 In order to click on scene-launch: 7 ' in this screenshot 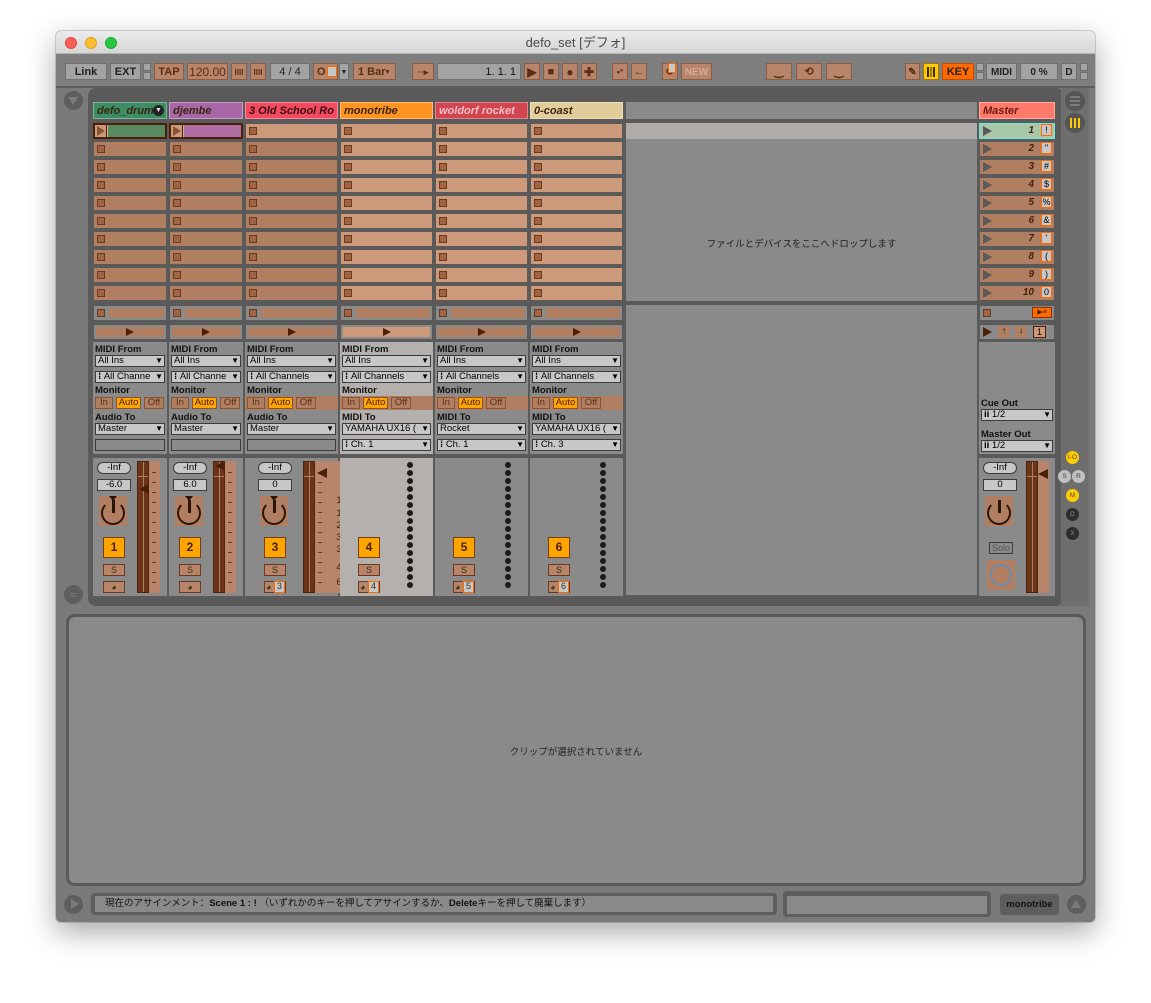, I will do `click(1017, 239)`.